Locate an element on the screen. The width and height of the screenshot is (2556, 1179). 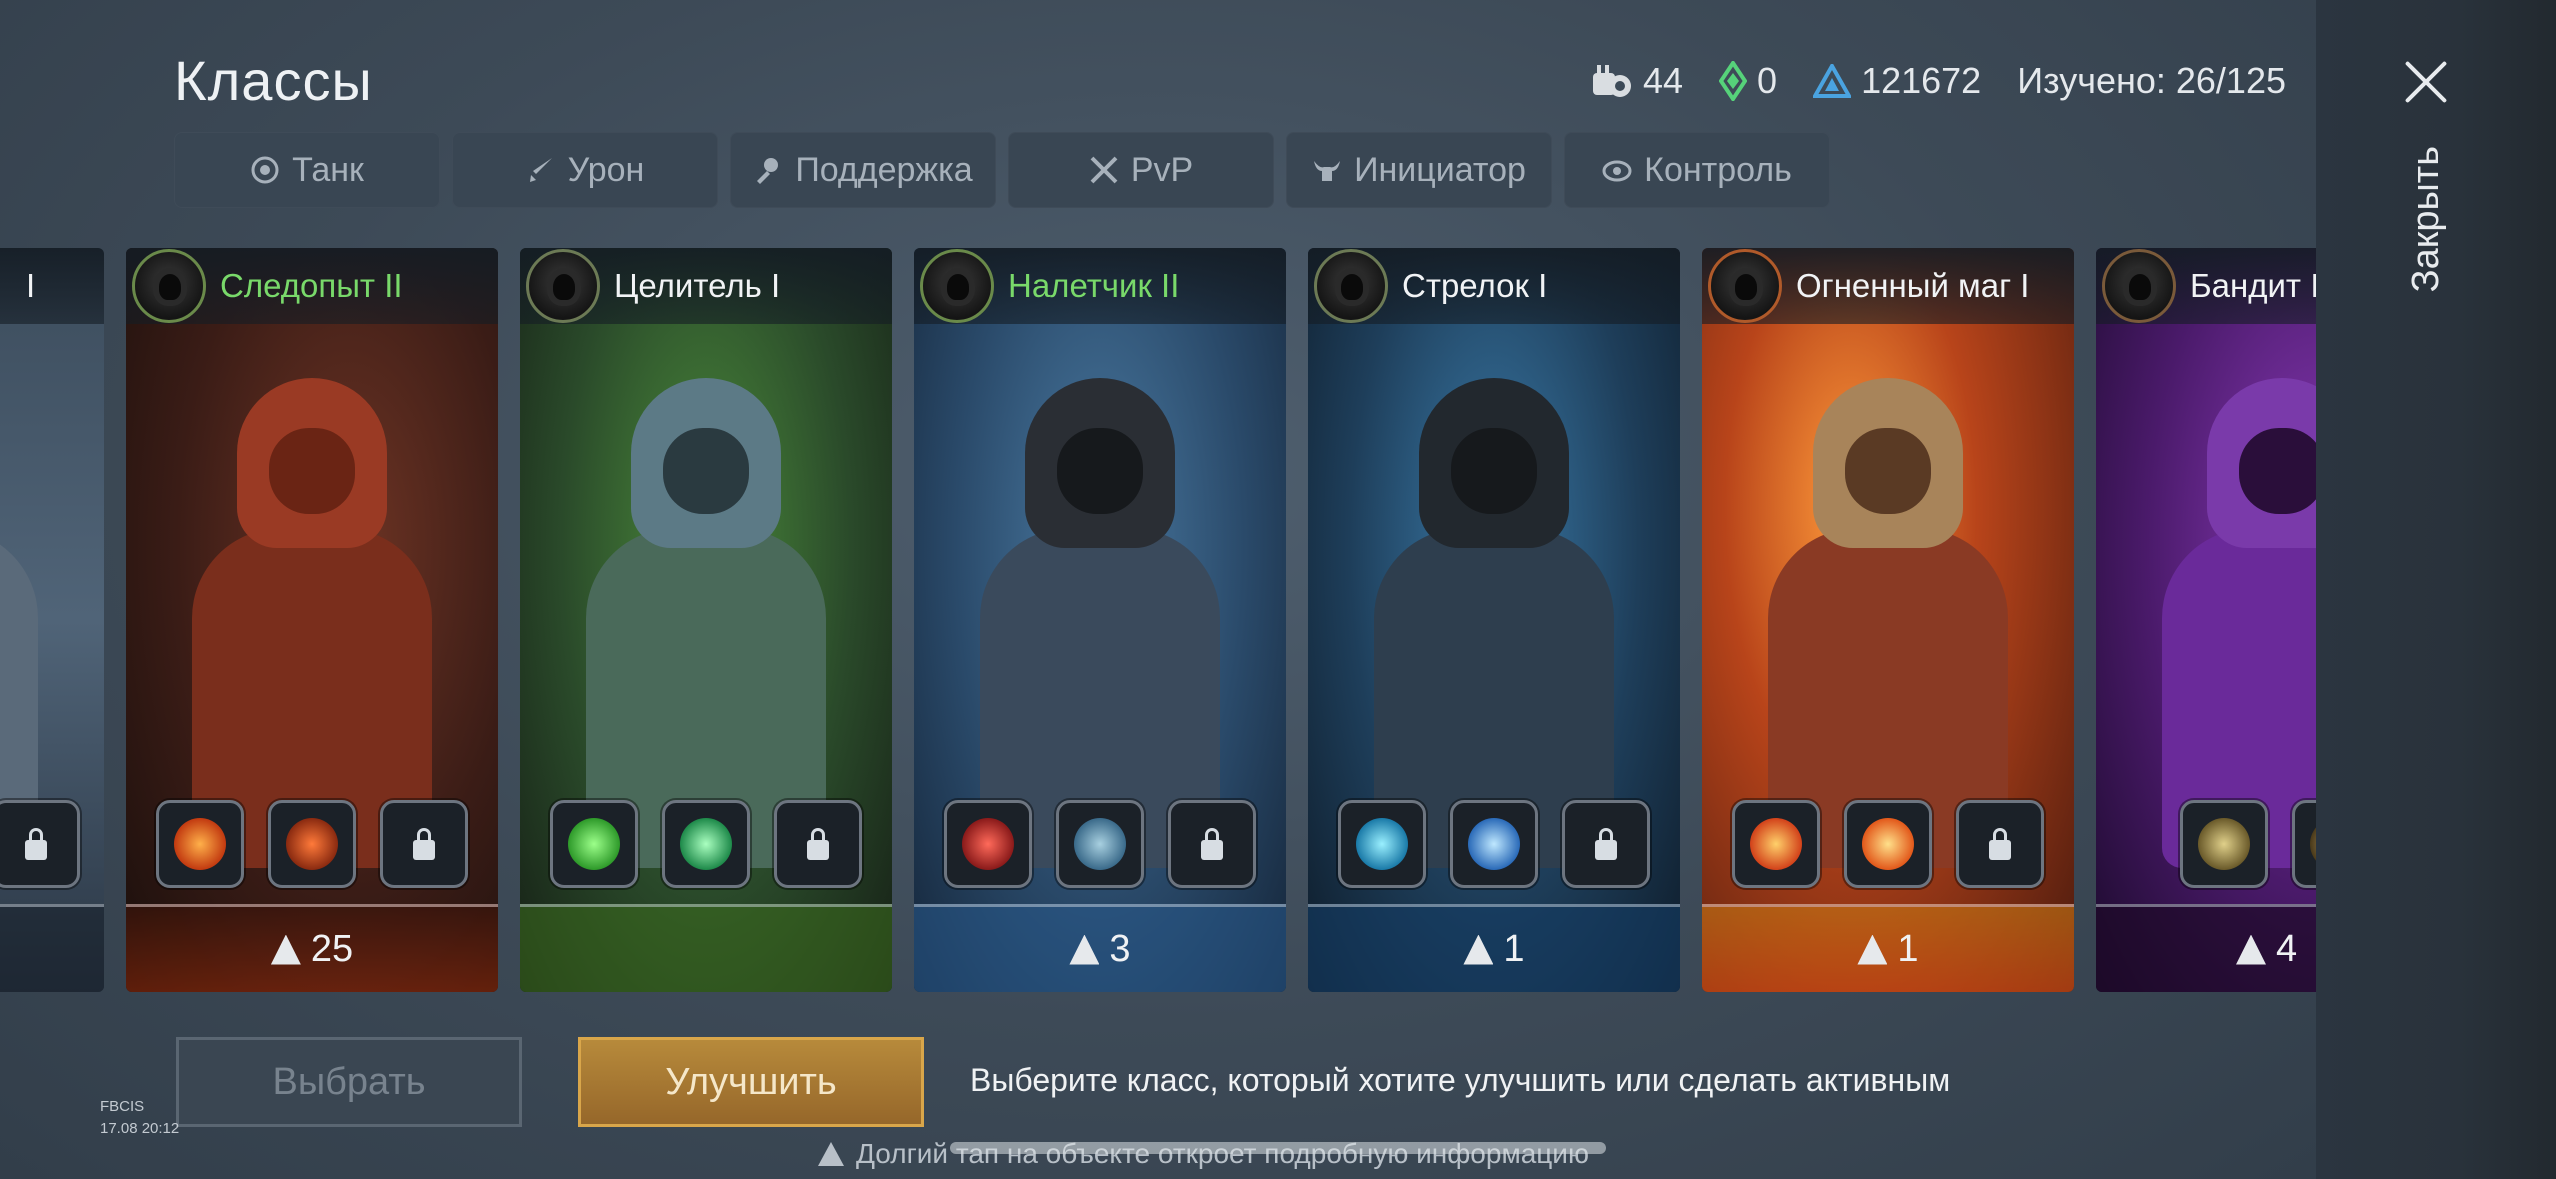
tab-support: Поддержка is located at coordinates (863, 170).